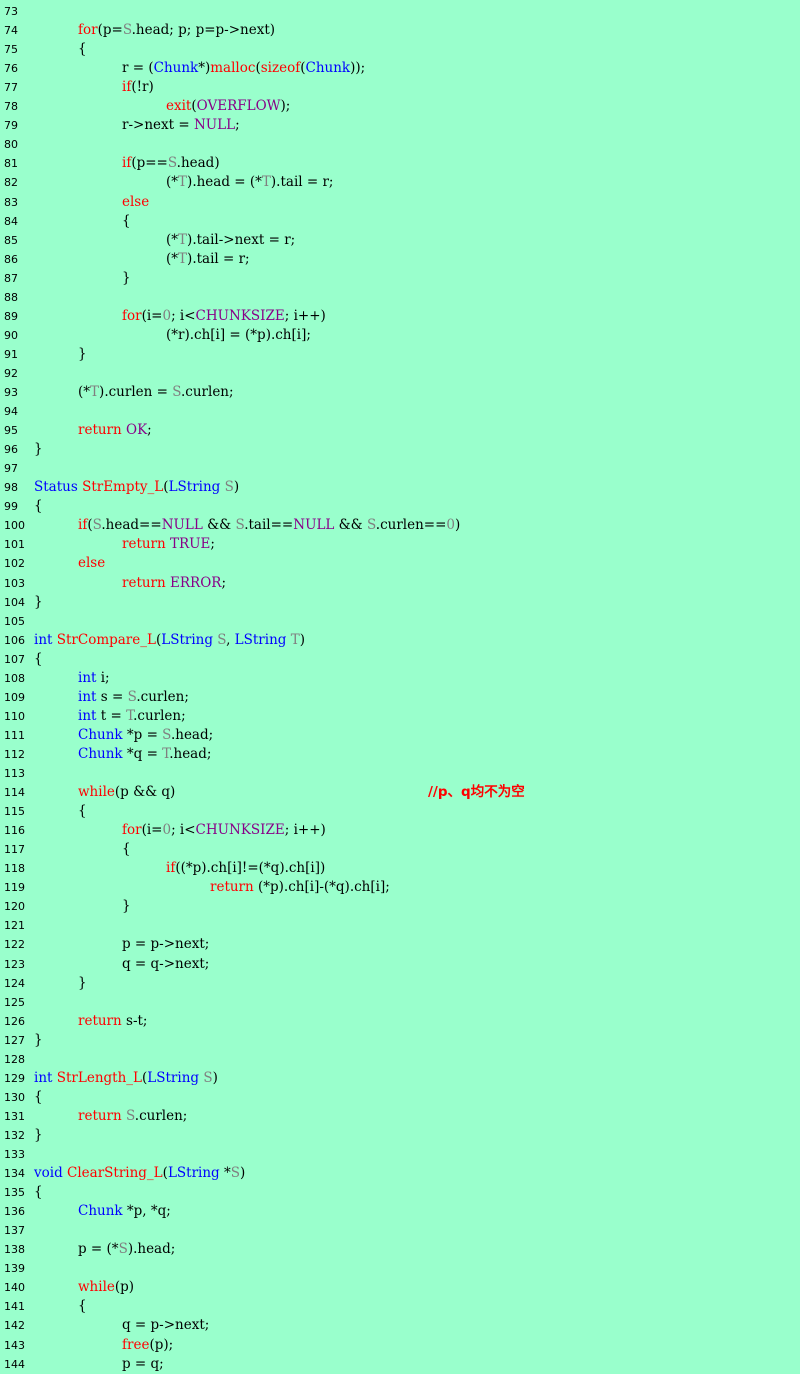  Describe the element at coordinates (14, 1345) in the screenshot. I see `line-number: 143` at that location.